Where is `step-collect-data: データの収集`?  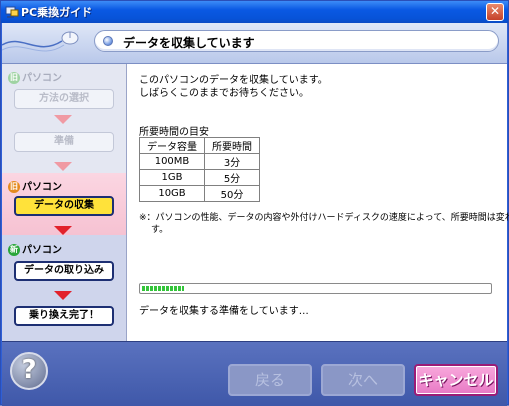 step-collect-data: データの収集 is located at coordinates (64, 206).